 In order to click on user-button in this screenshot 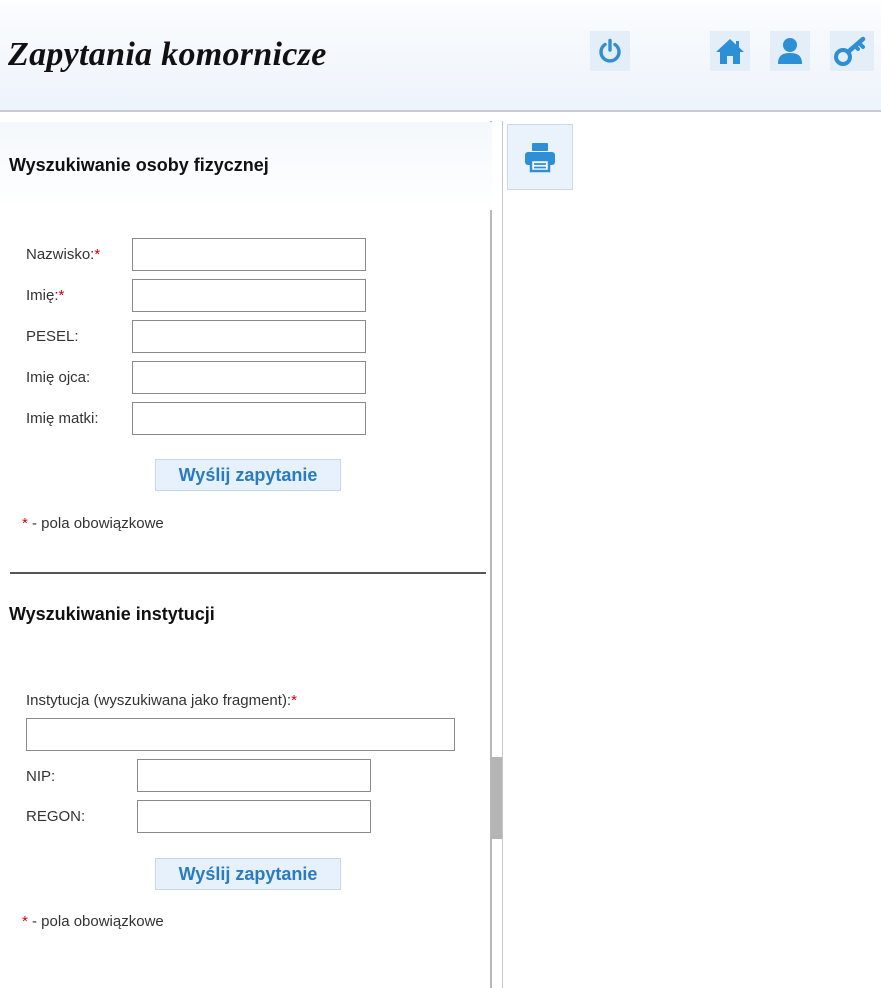, I will do `click(790, 51)`.